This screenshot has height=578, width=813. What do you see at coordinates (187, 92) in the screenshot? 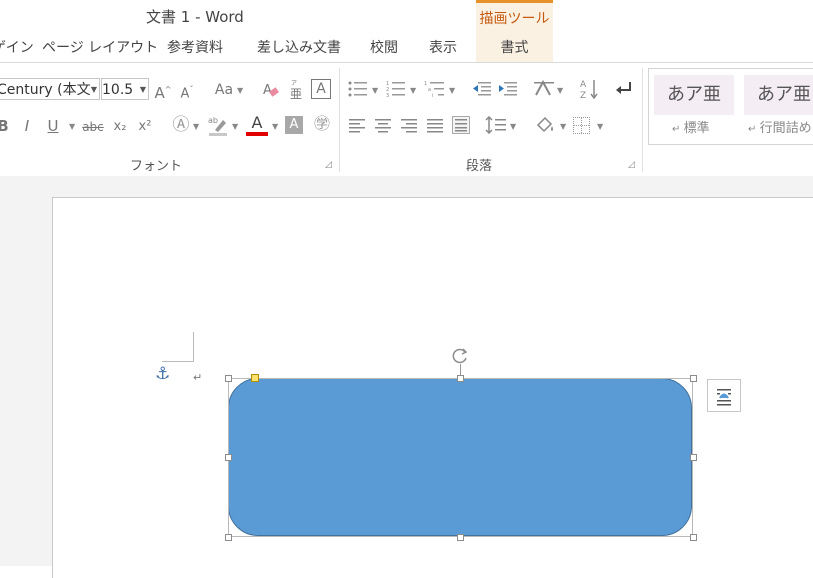
I see `shrink-font-icon: Aˇ` at bounding box center [187, 92].